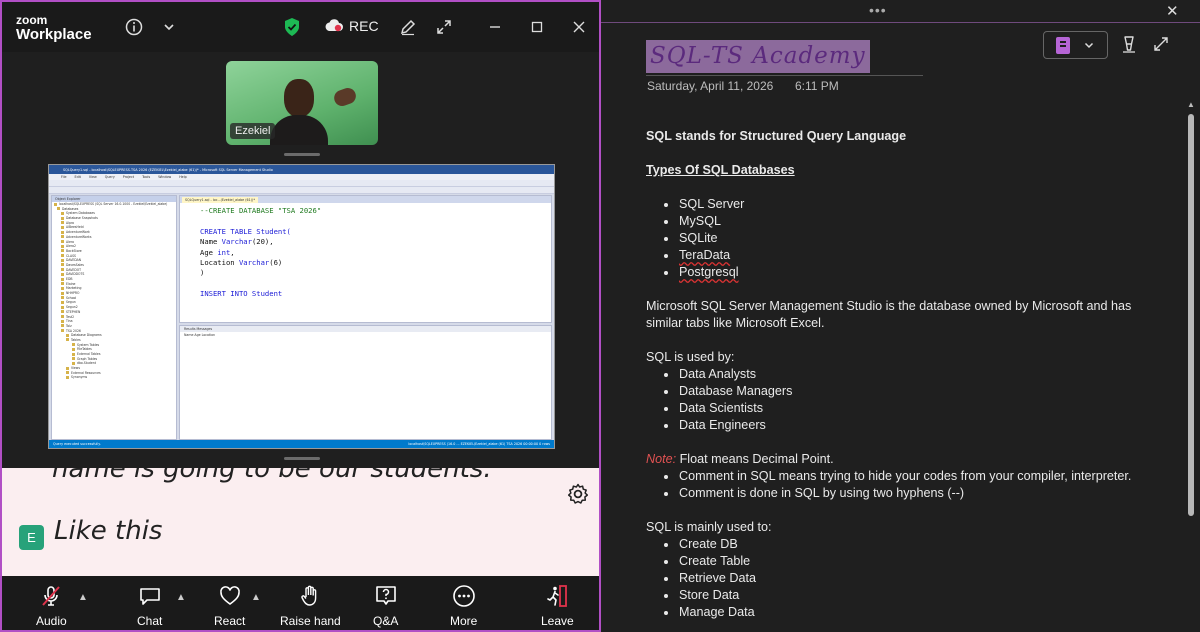 This screenshot has height=632, width=1200. I want to click on list-item: Data Scientists, so click(906, 408).